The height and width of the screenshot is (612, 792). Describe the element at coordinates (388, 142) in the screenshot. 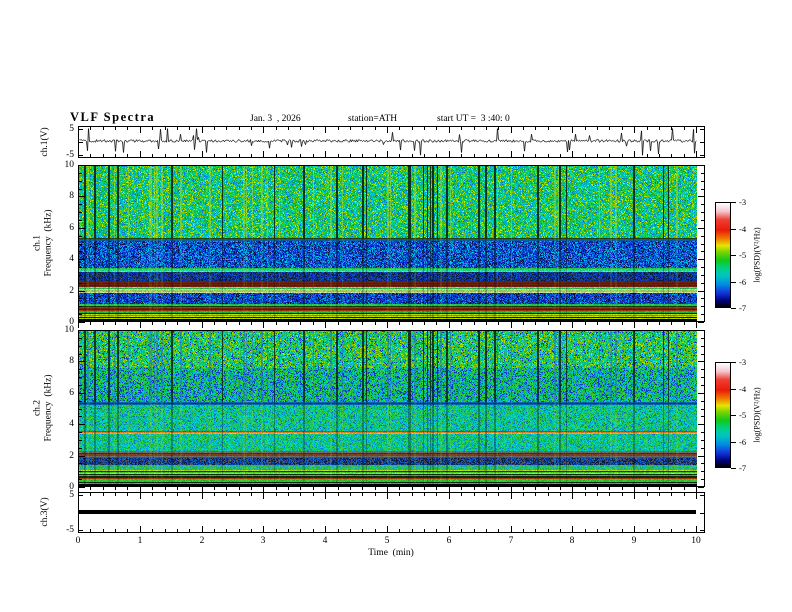

I see `ch1-waveform-canvas` at that location.